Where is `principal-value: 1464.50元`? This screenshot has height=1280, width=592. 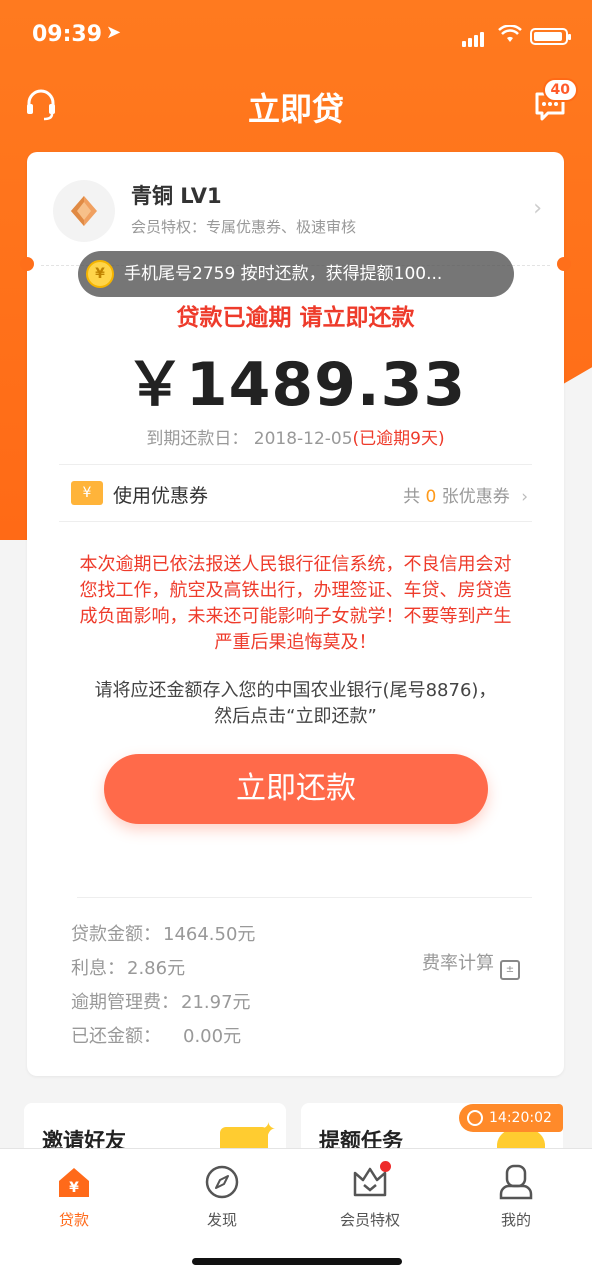 principal-value: 1464.50元 is located at coordinates (209, 934).